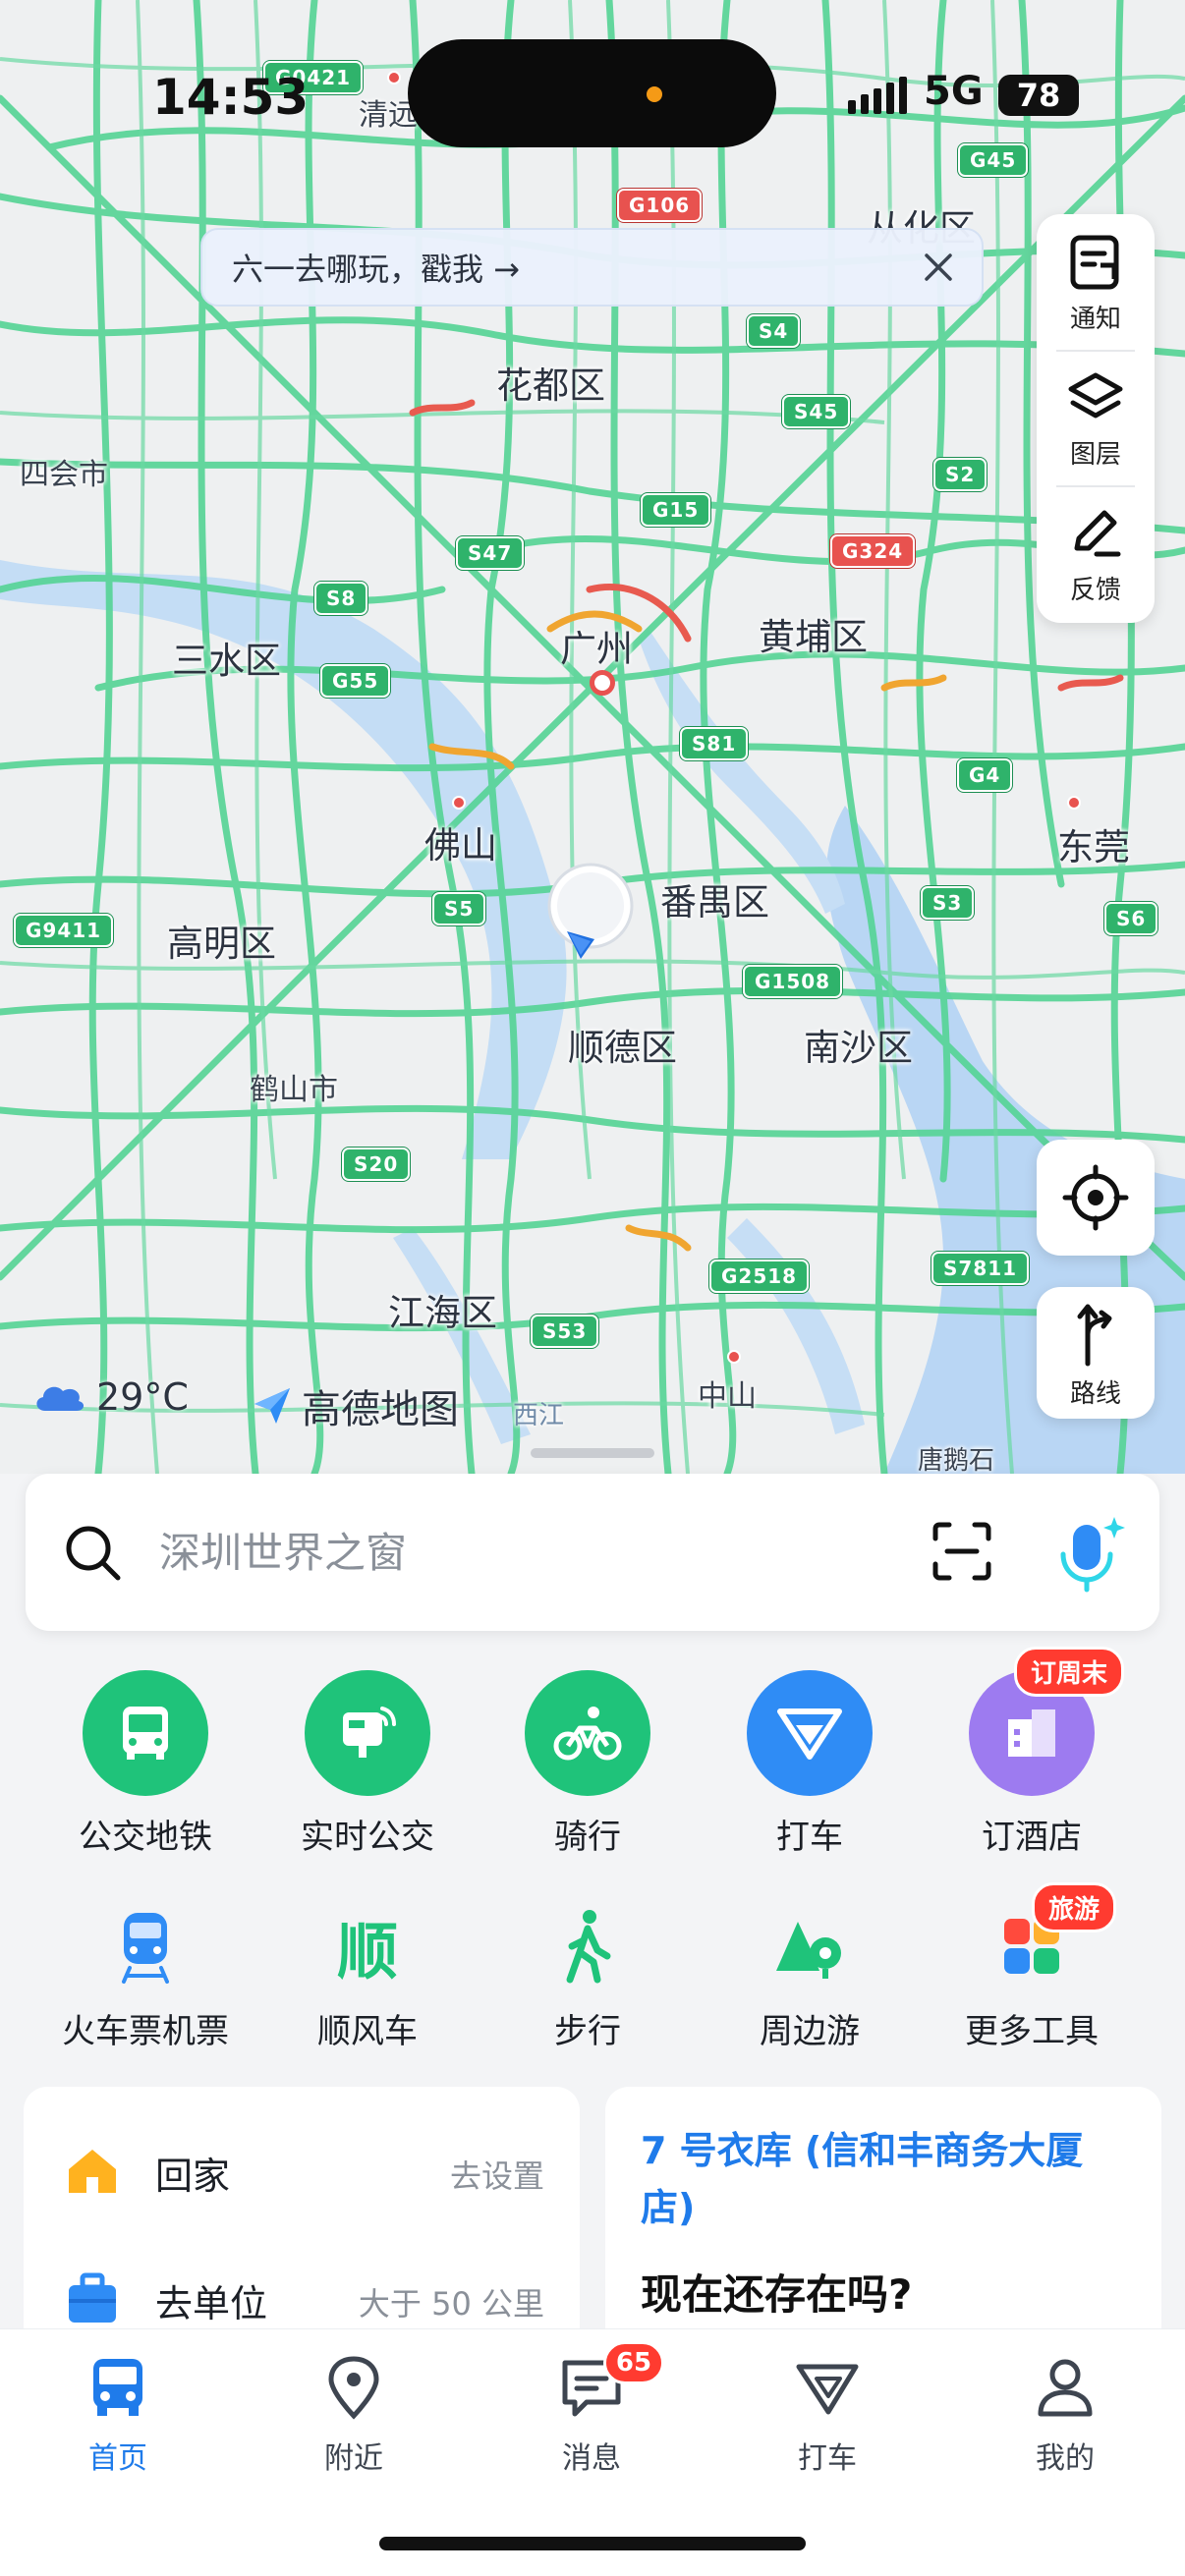  I want to click on tab-home: 首页, so click(118, 2415).